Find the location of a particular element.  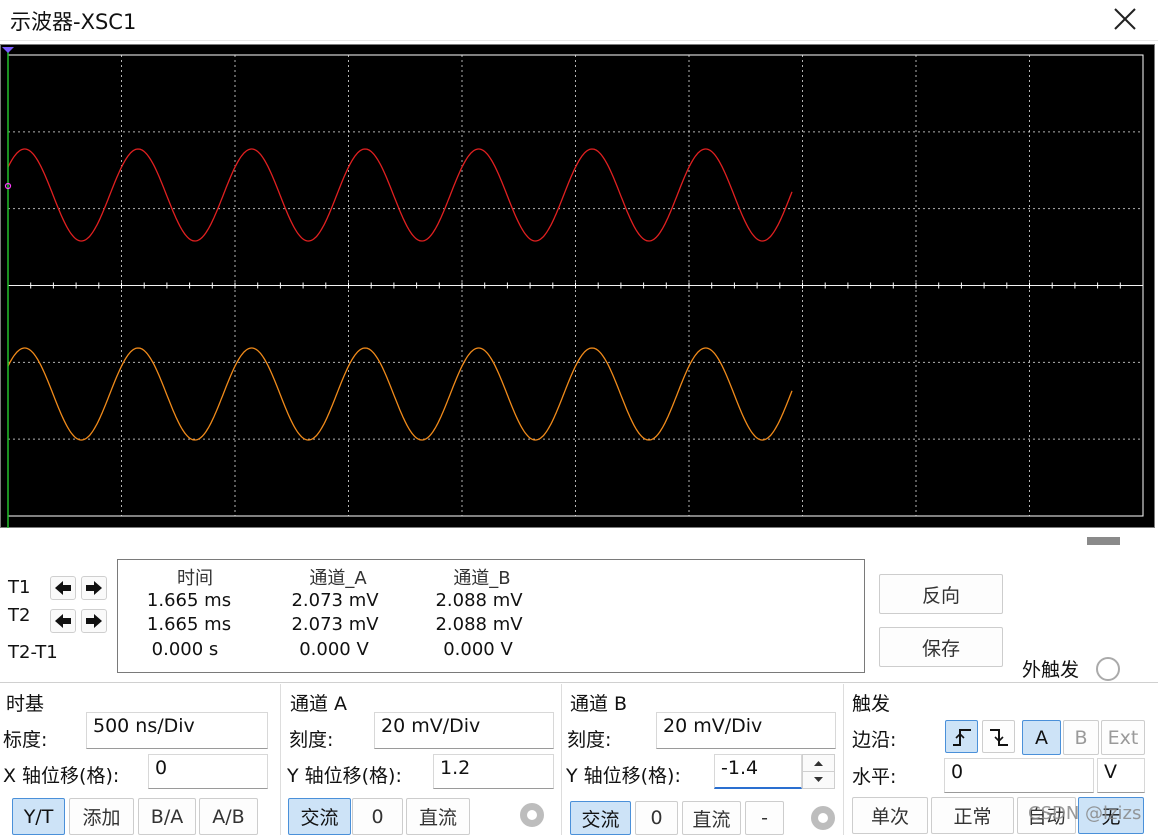

t1-time: 1.665 ms is located at coordinates (189, 600).